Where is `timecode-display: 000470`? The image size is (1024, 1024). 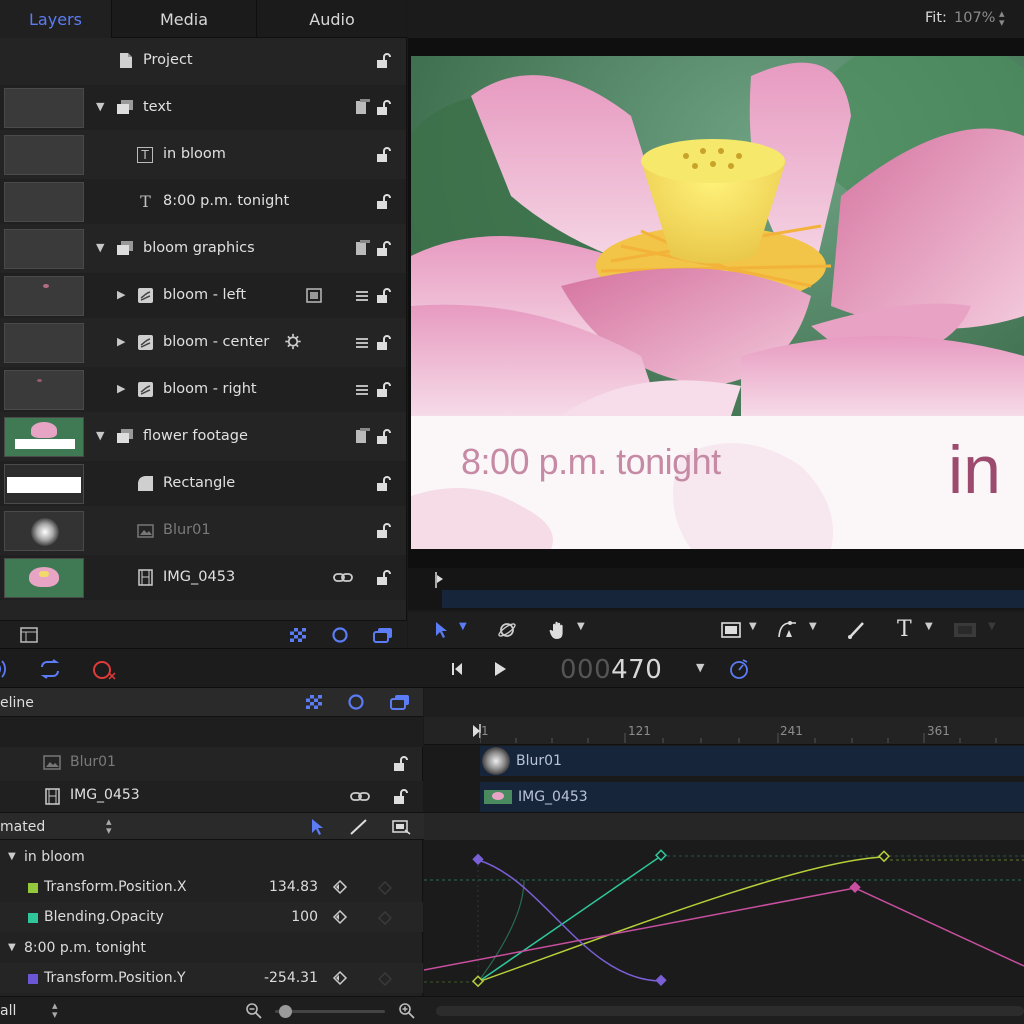
timecode-display: 000470 is located at coordinates (611, 670).